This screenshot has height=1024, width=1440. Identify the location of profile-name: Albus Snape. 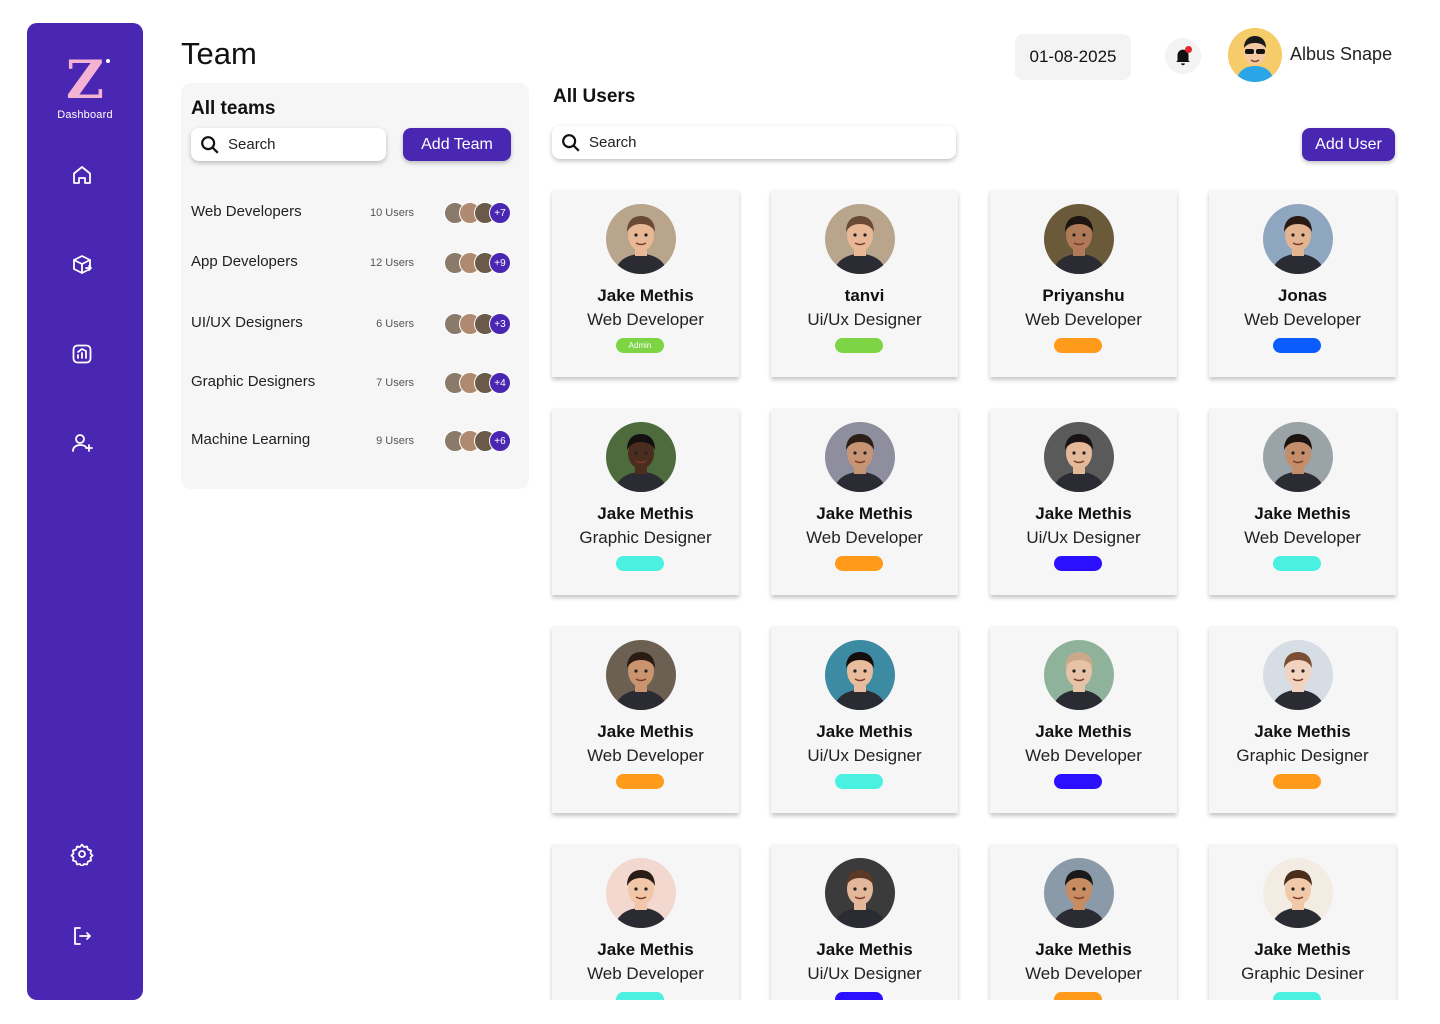
(1341, 54).